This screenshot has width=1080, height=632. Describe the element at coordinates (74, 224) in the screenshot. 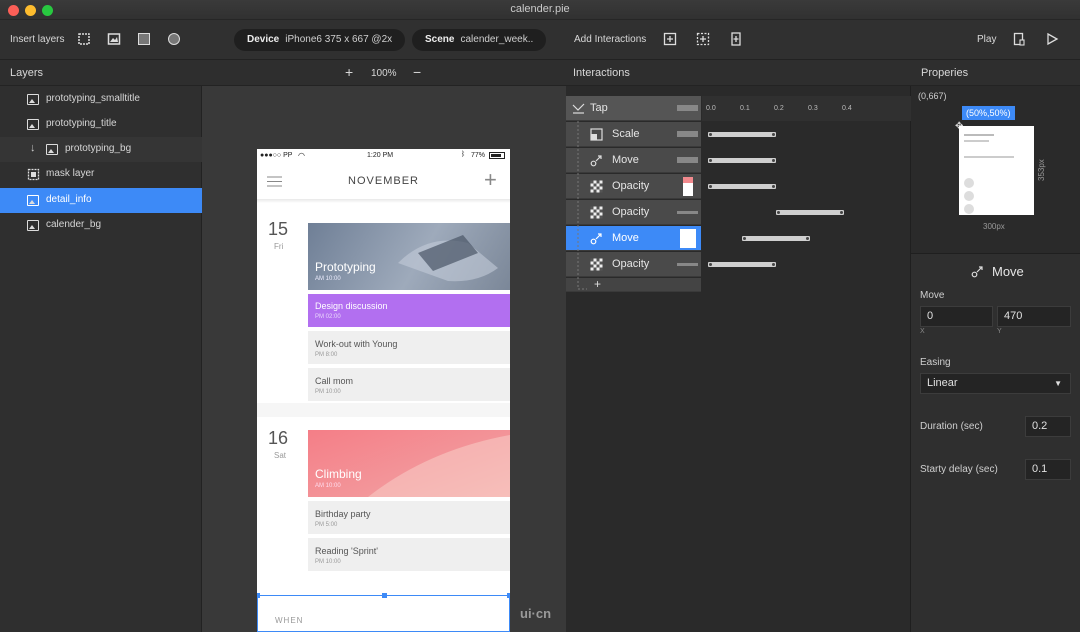

I see `layer-label: calender_bg` at that location.